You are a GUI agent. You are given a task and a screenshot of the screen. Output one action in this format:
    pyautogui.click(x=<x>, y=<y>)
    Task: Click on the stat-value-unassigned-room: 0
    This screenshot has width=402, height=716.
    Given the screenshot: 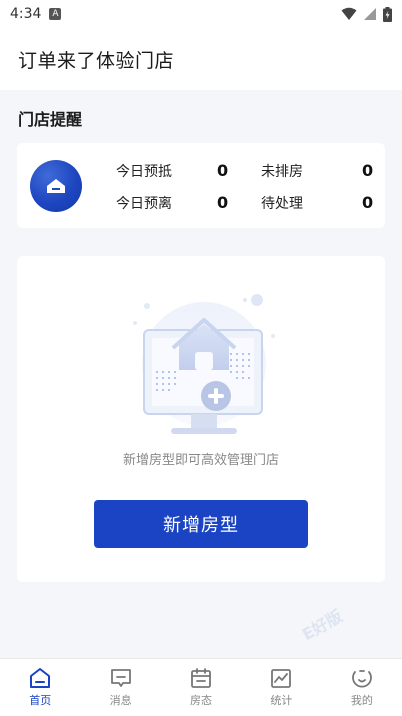 What is the action you would take?
    pyautogui.click(x=367, y=170)
    